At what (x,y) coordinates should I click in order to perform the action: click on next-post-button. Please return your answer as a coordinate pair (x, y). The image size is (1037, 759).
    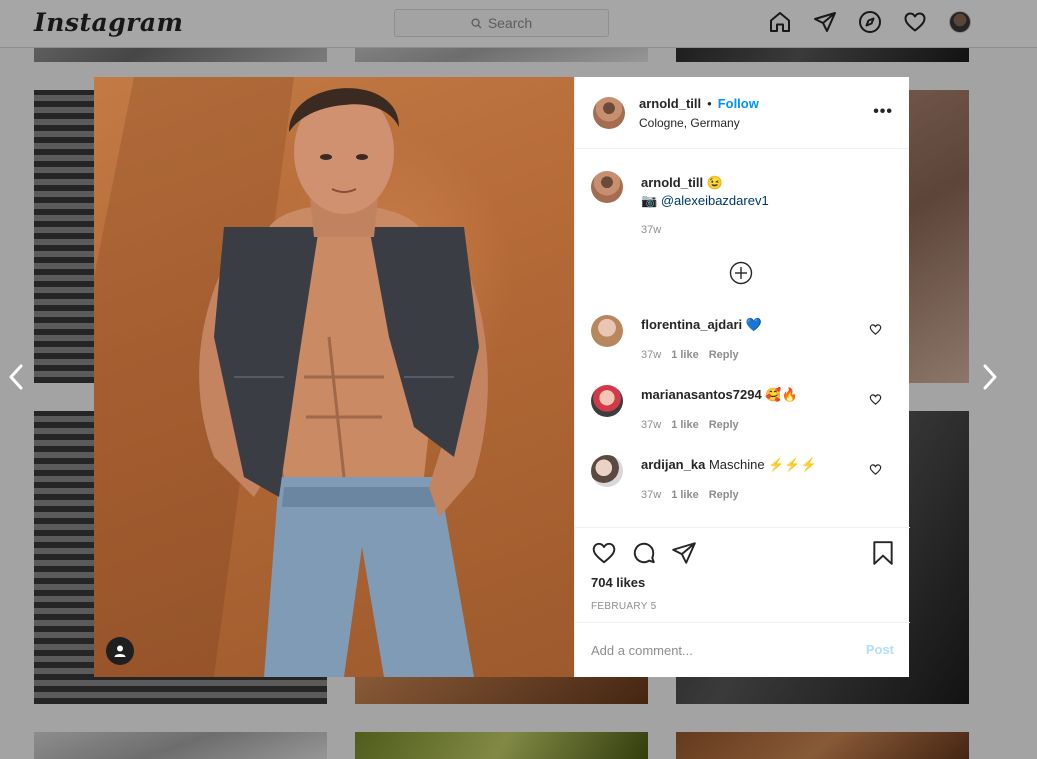
    Looking at the image, I should click on (990, 377).